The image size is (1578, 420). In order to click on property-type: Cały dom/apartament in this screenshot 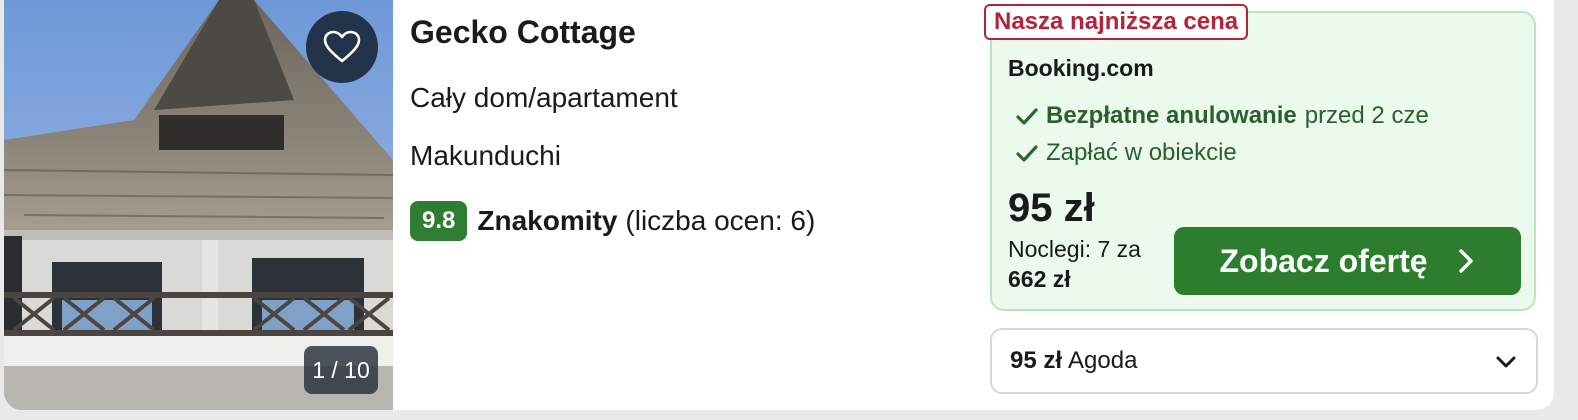, I will do `click(544, 97)`.